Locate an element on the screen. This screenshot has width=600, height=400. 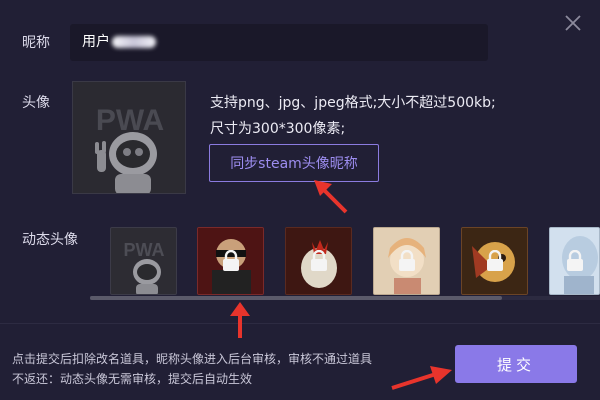
nickname-field: 用户 is located at coordinates (279, 42).